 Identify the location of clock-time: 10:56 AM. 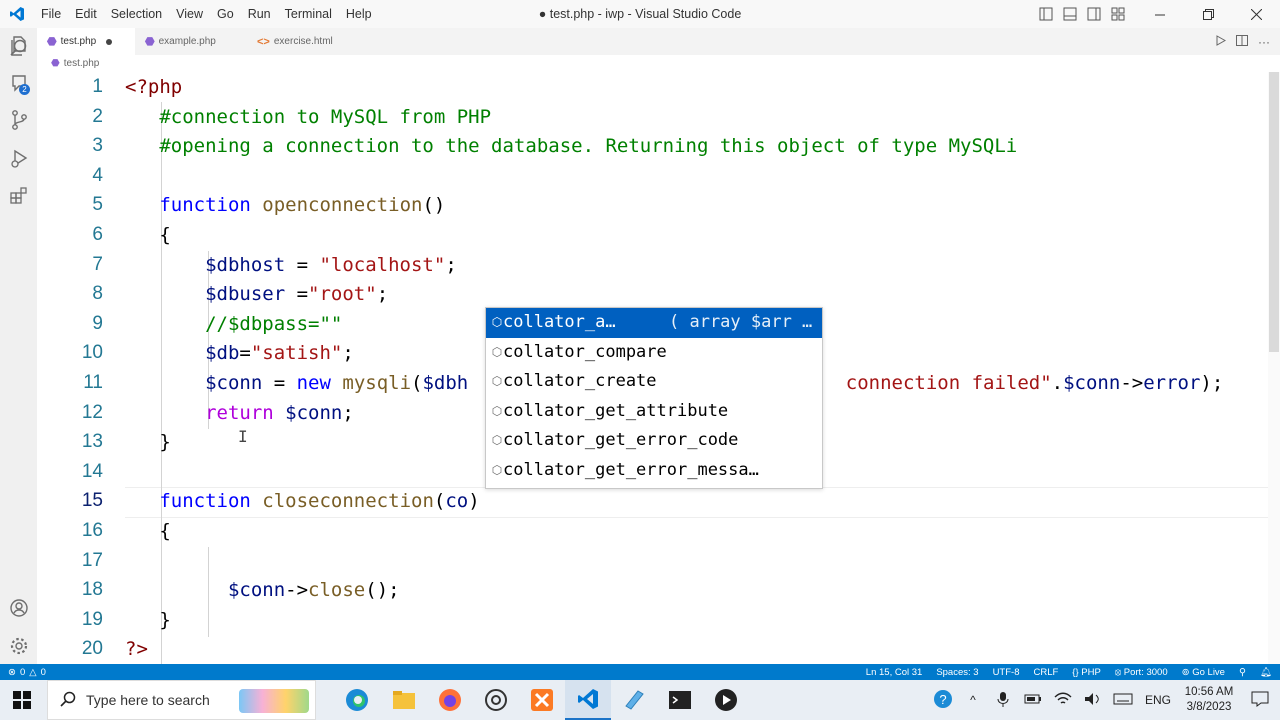
(1209, 692).